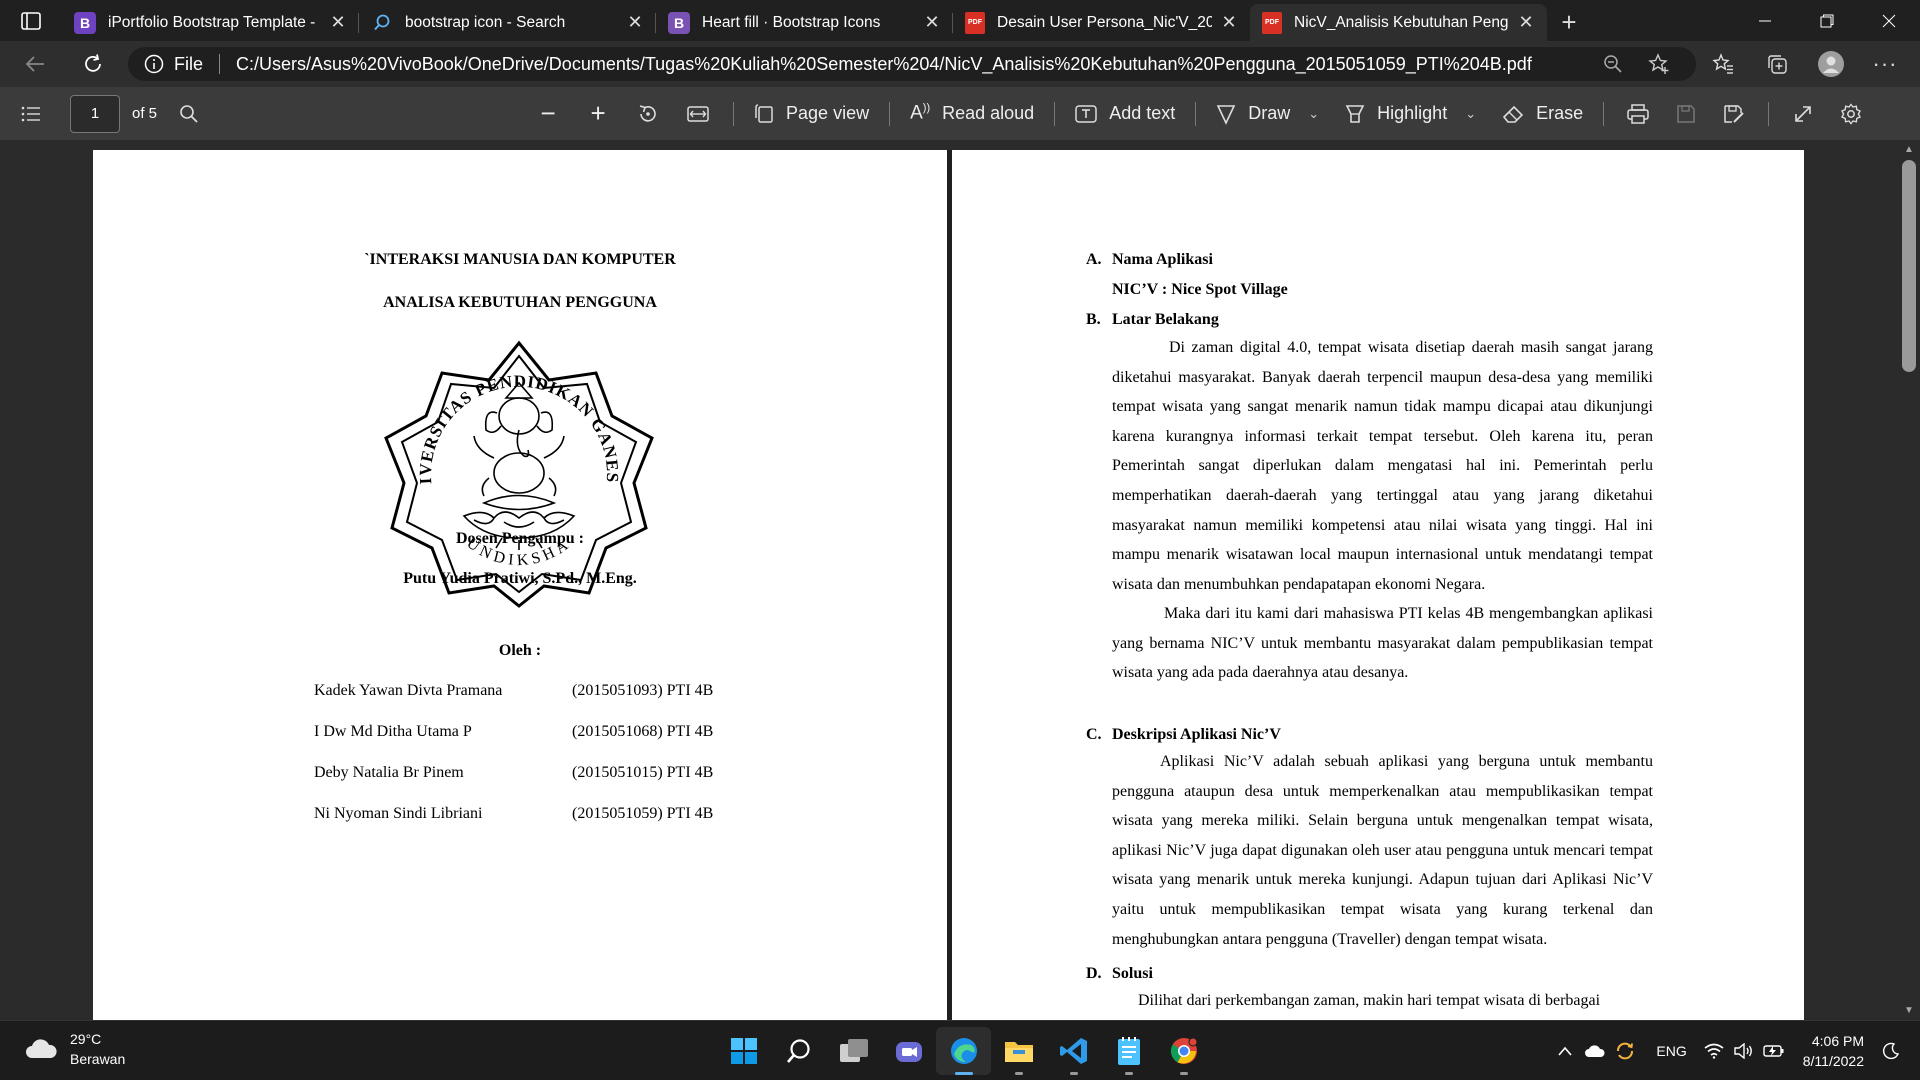 This screenshot has height=1080, width=1920. Describe the element at coordinates (1565, 1051) in the screenshot. I see `show-hidden-icons-button` at that location.